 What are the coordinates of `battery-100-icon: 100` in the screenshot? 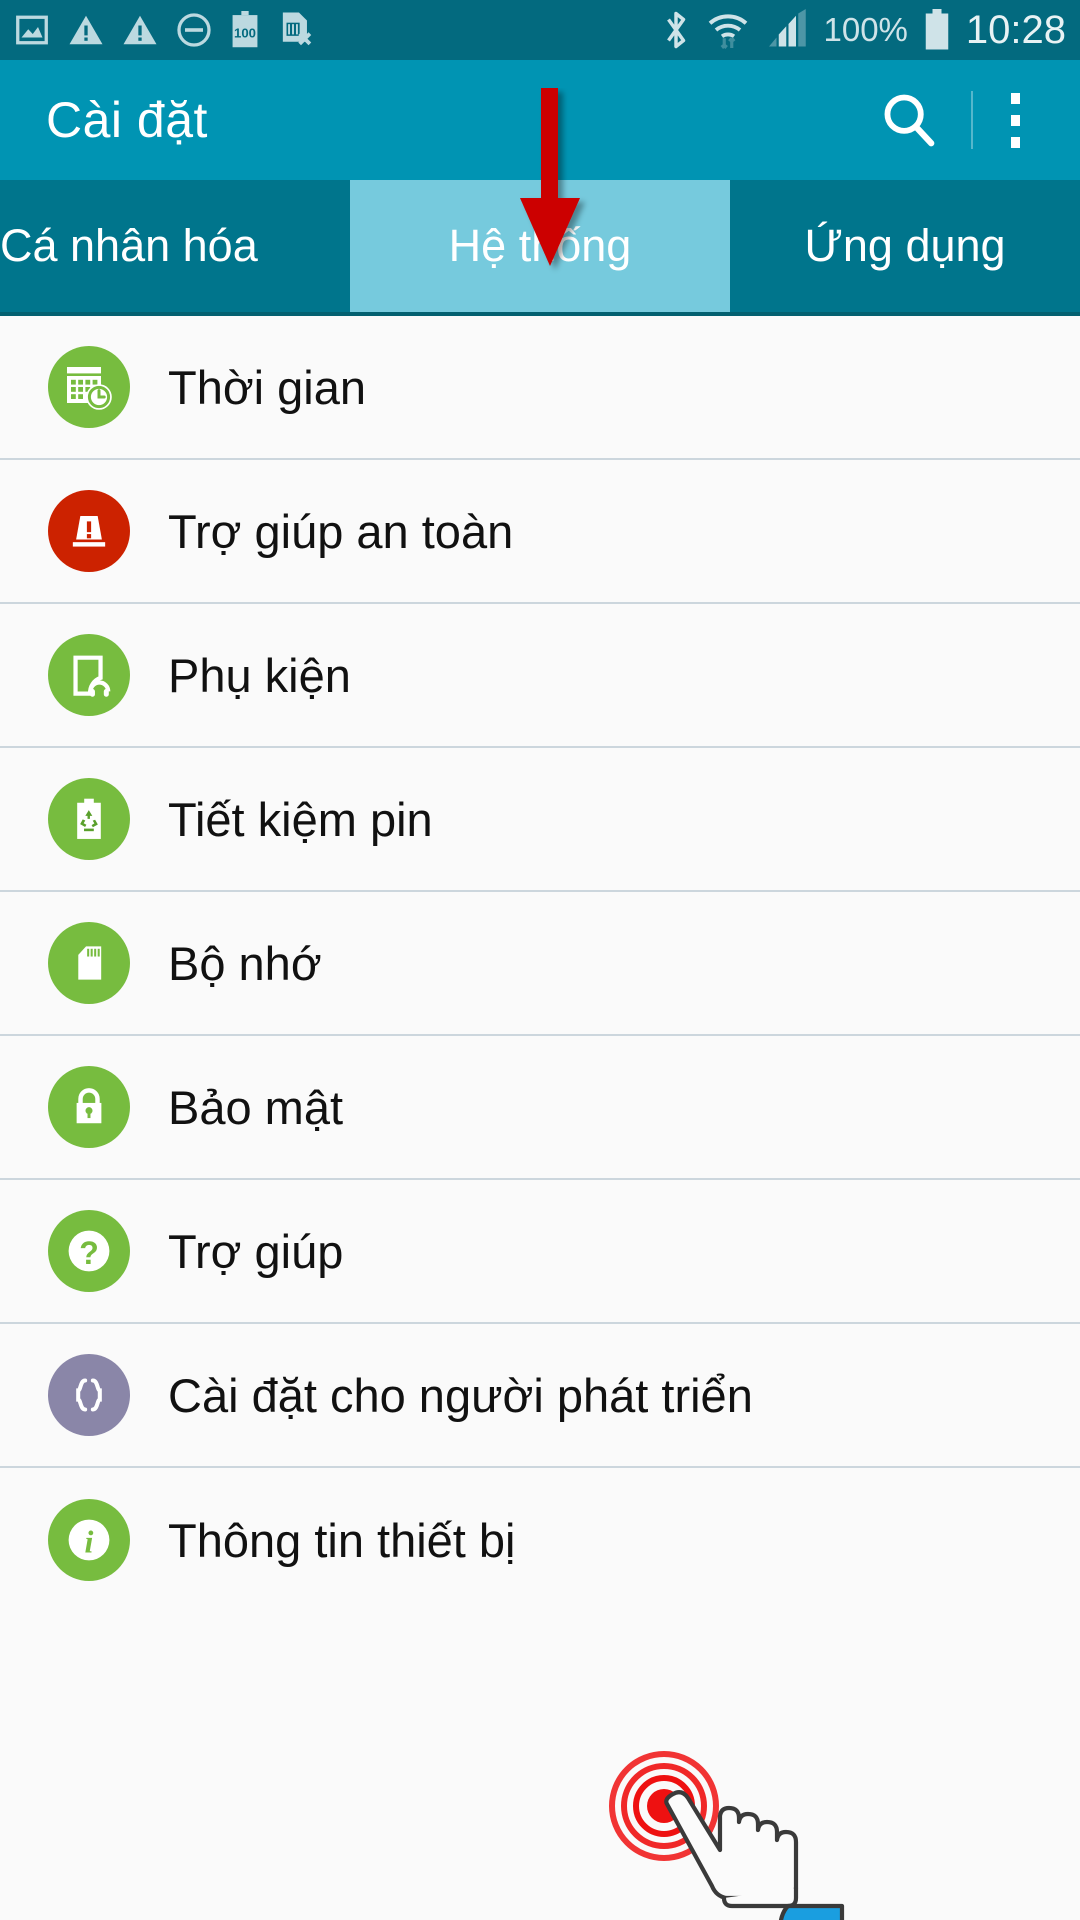 It's located at (245, 29).